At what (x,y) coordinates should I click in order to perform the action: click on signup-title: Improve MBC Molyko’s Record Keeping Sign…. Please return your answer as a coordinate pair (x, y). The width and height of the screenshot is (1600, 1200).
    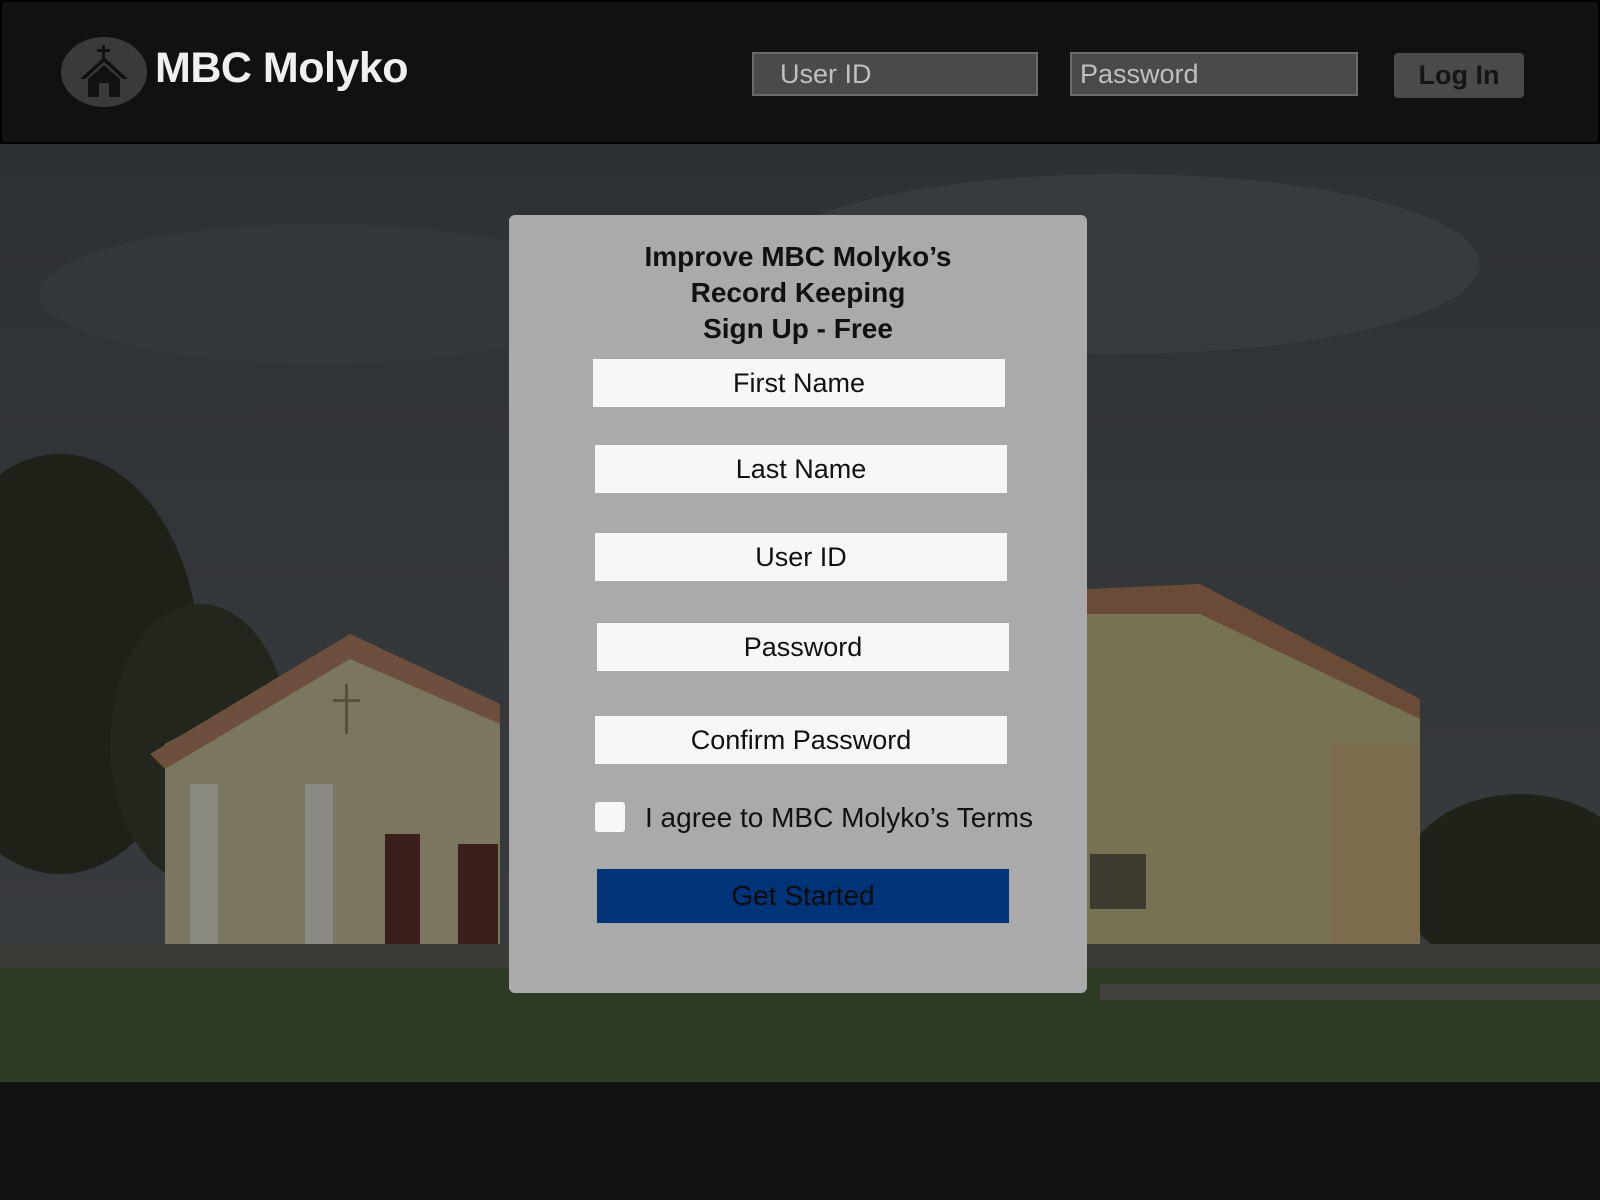
    Looking at the image, I should click on (798, 293).